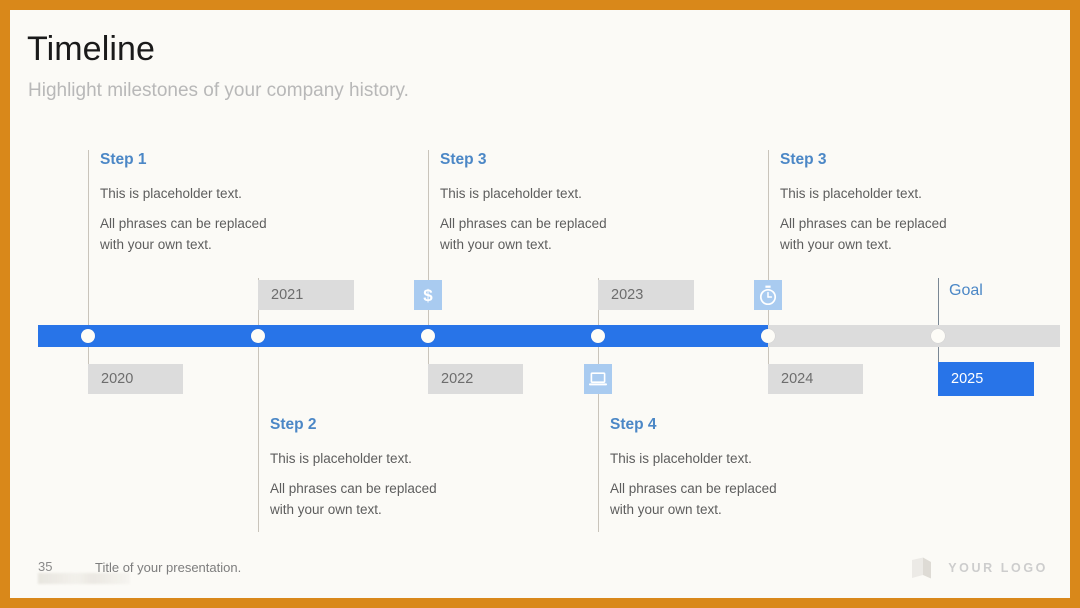  I want to click on year-label-2023: 2023, so click(646, 295).